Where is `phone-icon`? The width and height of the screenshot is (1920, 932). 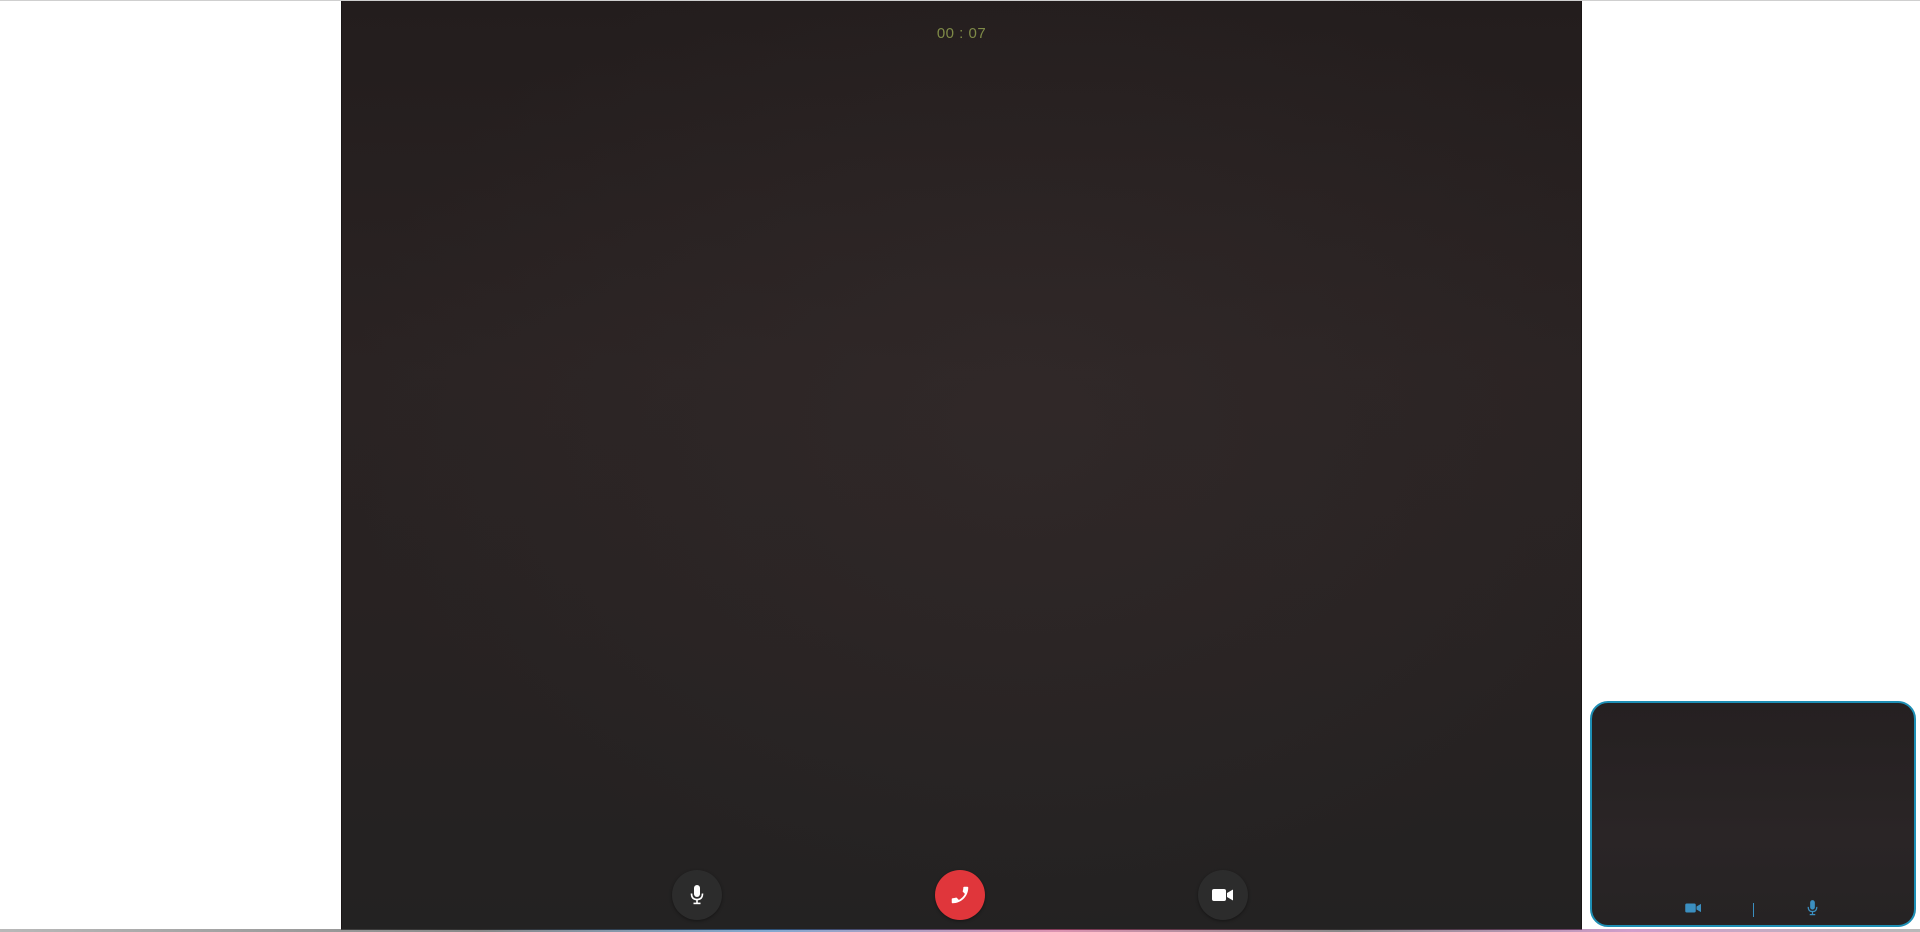 phone-icon is located at coordinates (960, 895).